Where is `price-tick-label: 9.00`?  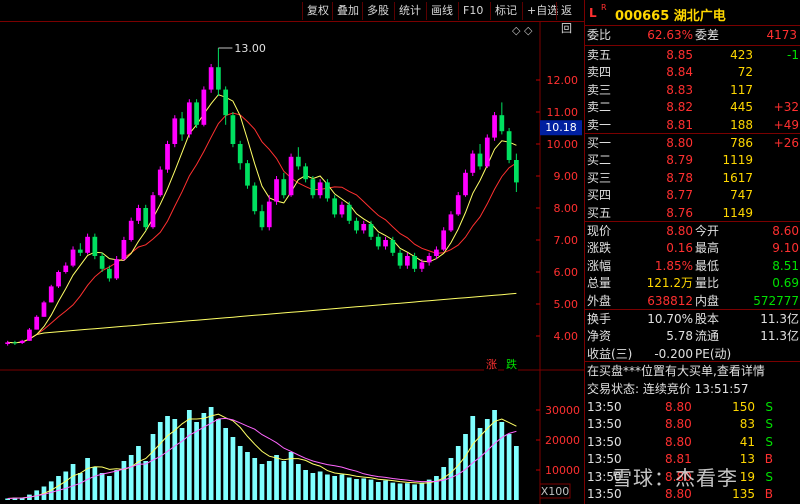 price-tick-label: 9.00 is located at coordinates (566, 176).